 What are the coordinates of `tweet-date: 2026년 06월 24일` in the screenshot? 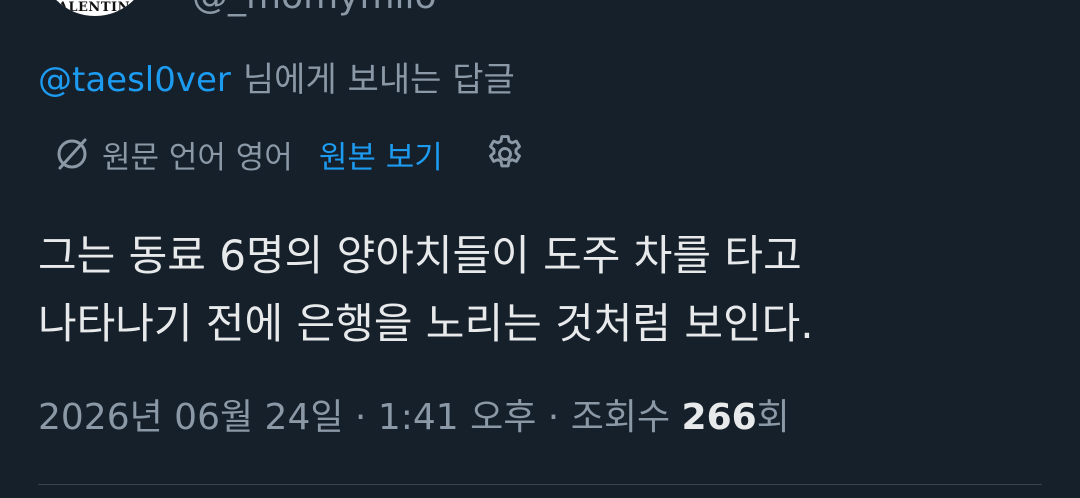 It's located at (190, 417).